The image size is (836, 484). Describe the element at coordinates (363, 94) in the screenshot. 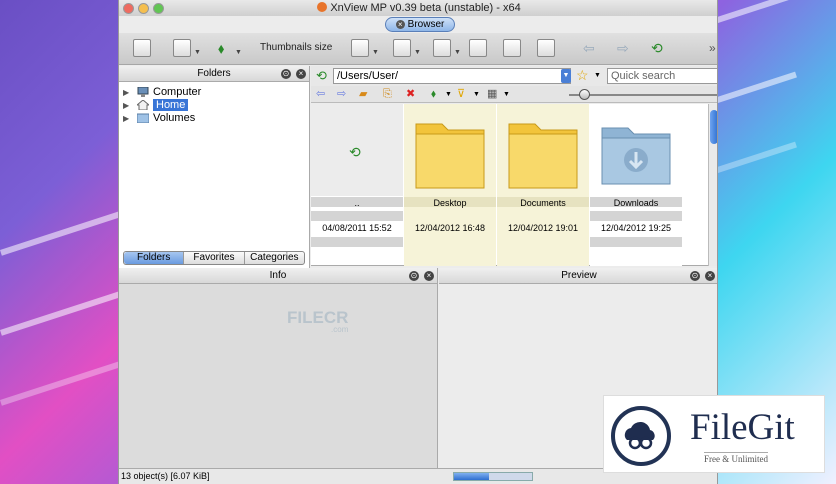

I see `new-folder-icon: ▰` at that location.